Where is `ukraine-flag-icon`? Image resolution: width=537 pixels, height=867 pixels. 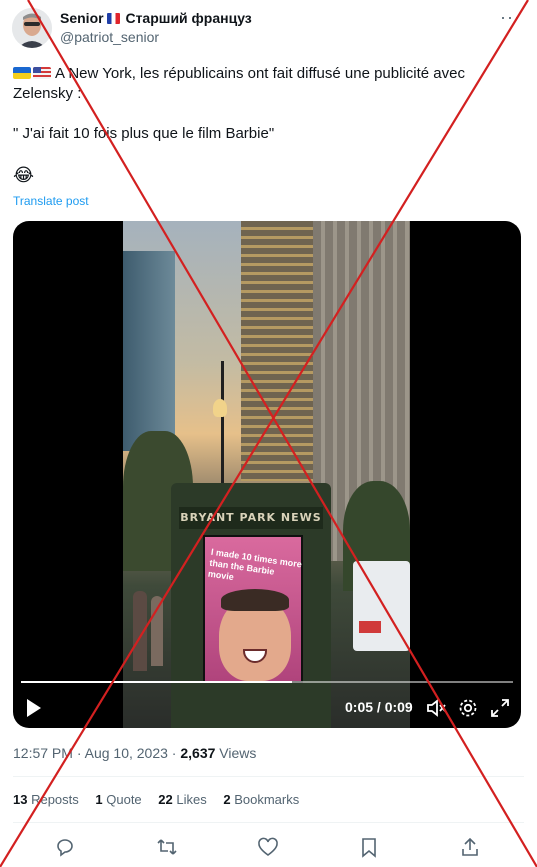 ukraine-flag-icon is located at coordinates (22, 73).